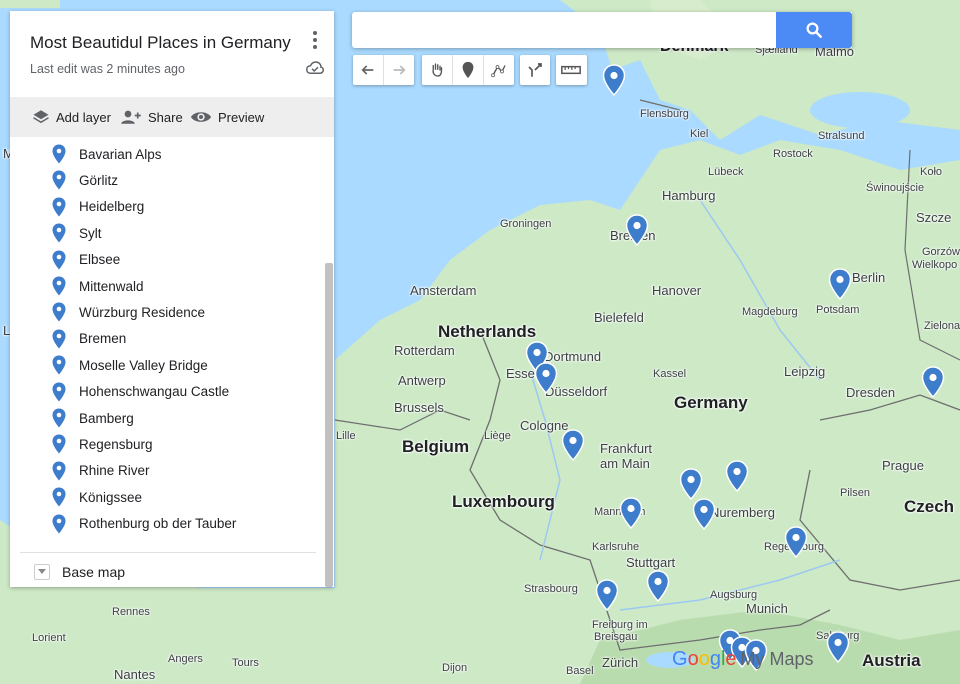 Image resolution: width=960 pixels, height=684 pixels. I want to click on label-swinoujscie: Świnoujście, so click(895, 188).